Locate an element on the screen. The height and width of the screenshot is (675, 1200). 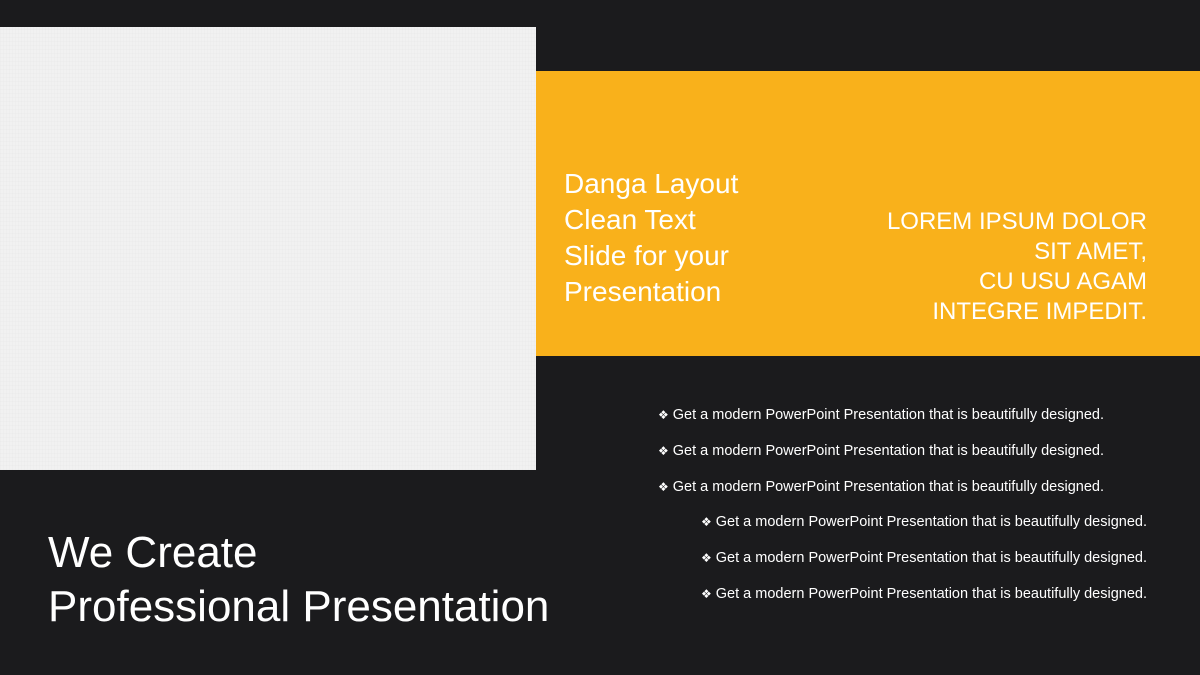
band-caps-line: INTEGRE IMPEDIT. is located at coordinates (1039, 311).